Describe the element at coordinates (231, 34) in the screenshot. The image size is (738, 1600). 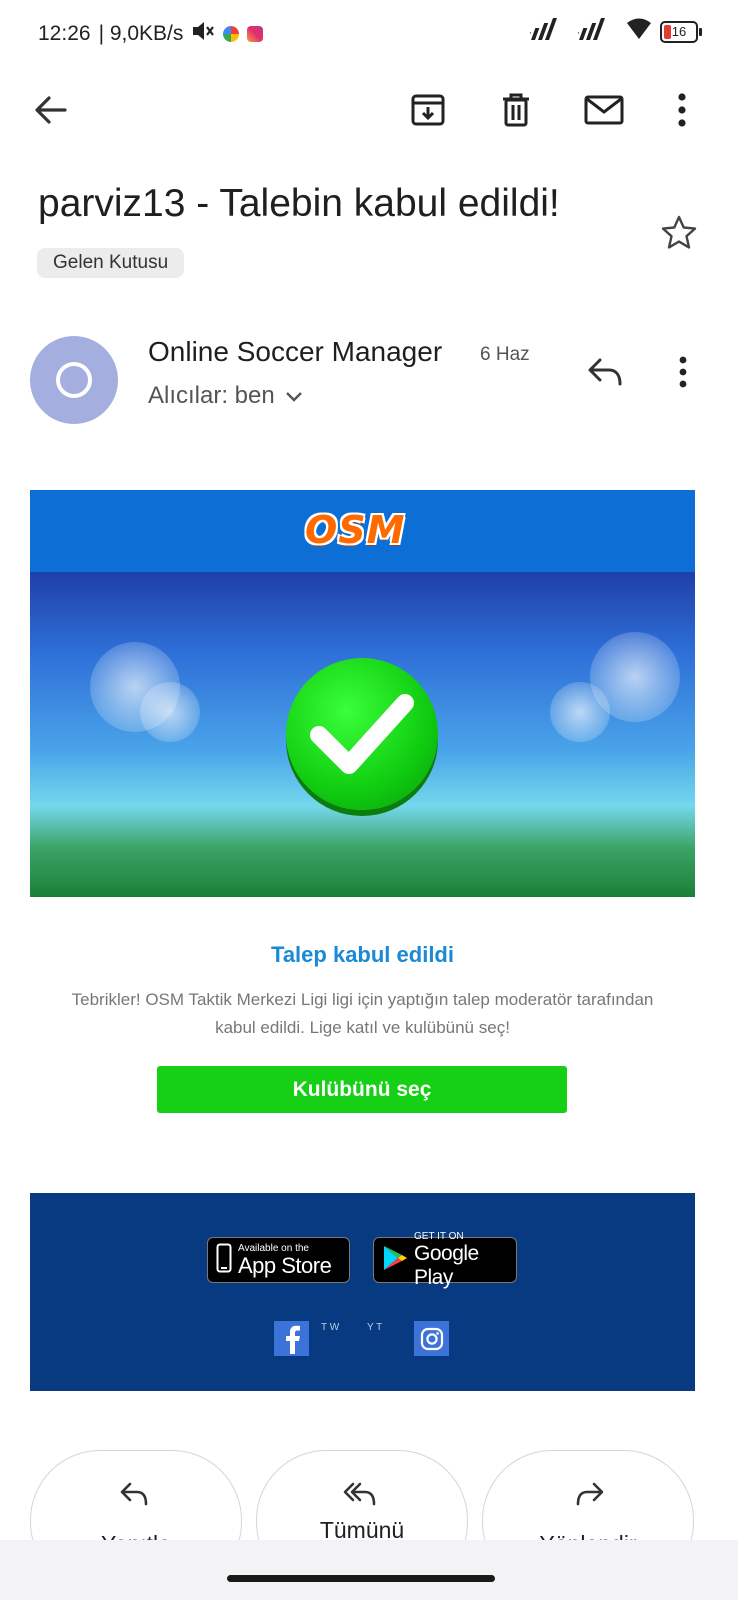
I see `app-icon` at that location.